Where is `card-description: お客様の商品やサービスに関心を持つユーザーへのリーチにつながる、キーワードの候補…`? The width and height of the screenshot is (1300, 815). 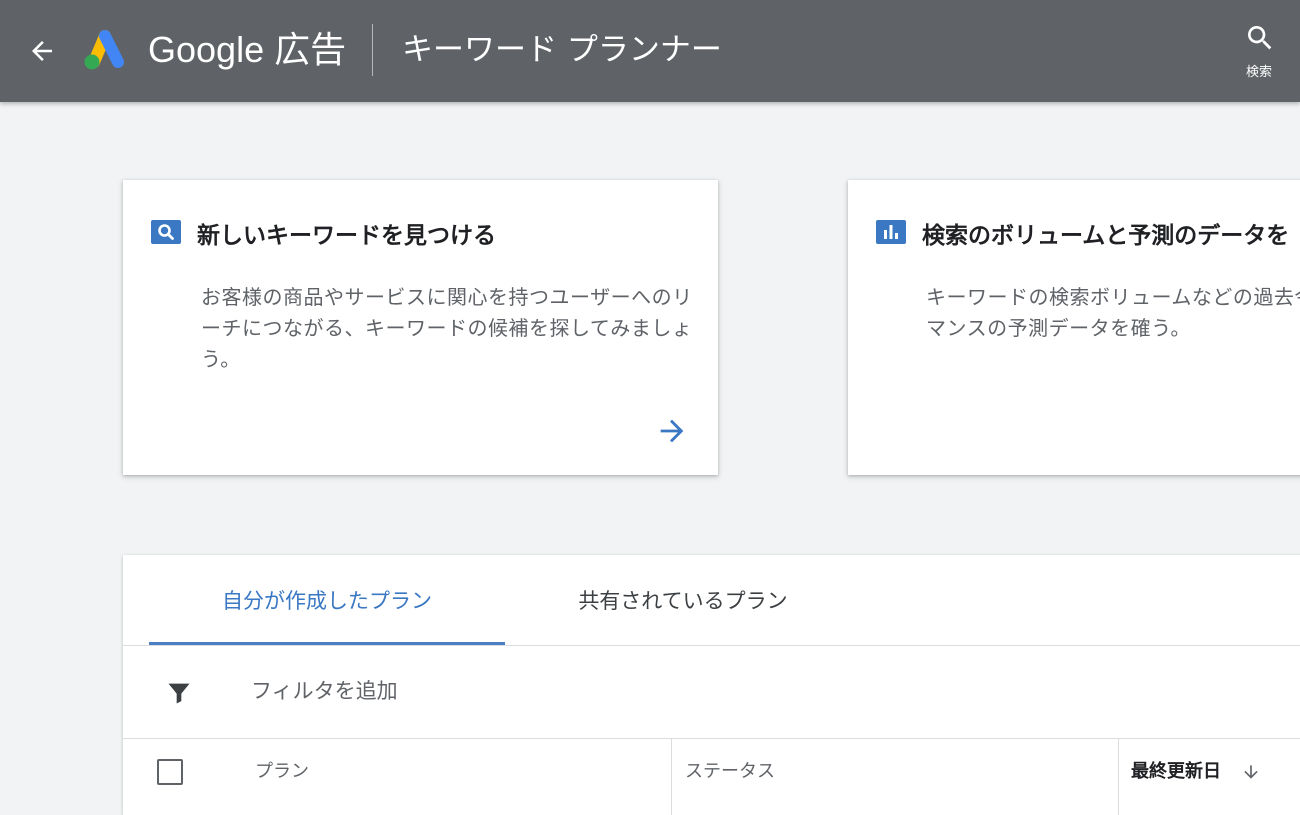
card-description: お客様の商品やサービスに関心を持つユーザーへのリーチにつながる、キーワードの候補… is located at coordinates (447, 328).